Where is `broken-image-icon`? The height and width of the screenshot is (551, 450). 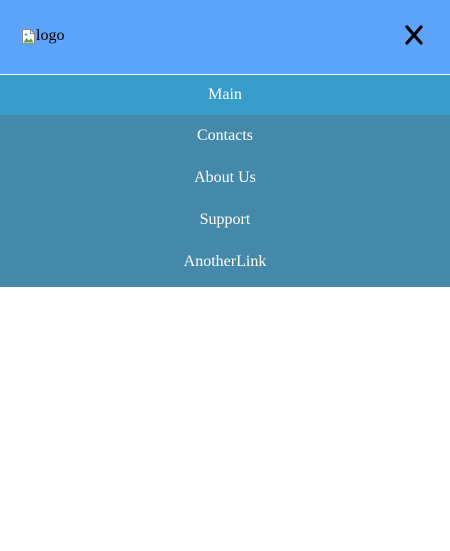 broken-image-icon is located at coordinates (28, 36).